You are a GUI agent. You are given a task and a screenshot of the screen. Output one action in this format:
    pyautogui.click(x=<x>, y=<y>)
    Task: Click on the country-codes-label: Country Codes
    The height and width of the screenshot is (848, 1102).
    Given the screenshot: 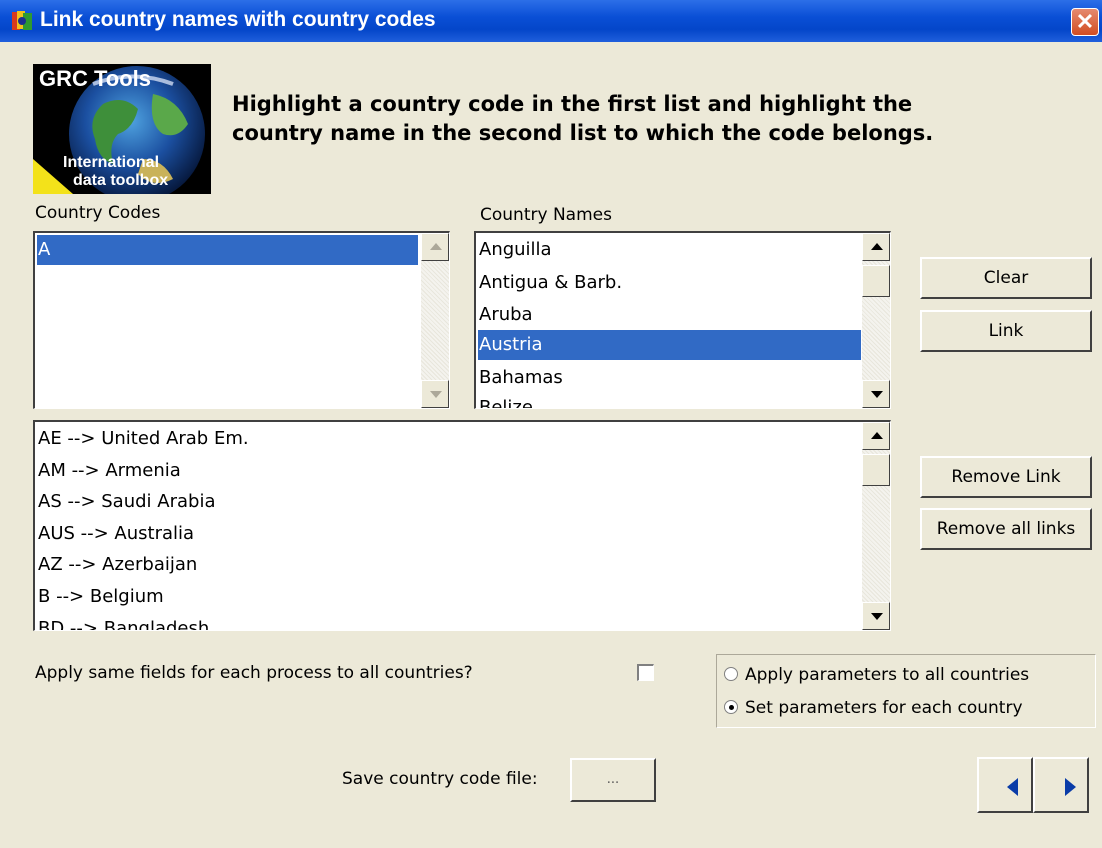 What is the action you would take?
    pyautogui.click(x=98, y=213)
    